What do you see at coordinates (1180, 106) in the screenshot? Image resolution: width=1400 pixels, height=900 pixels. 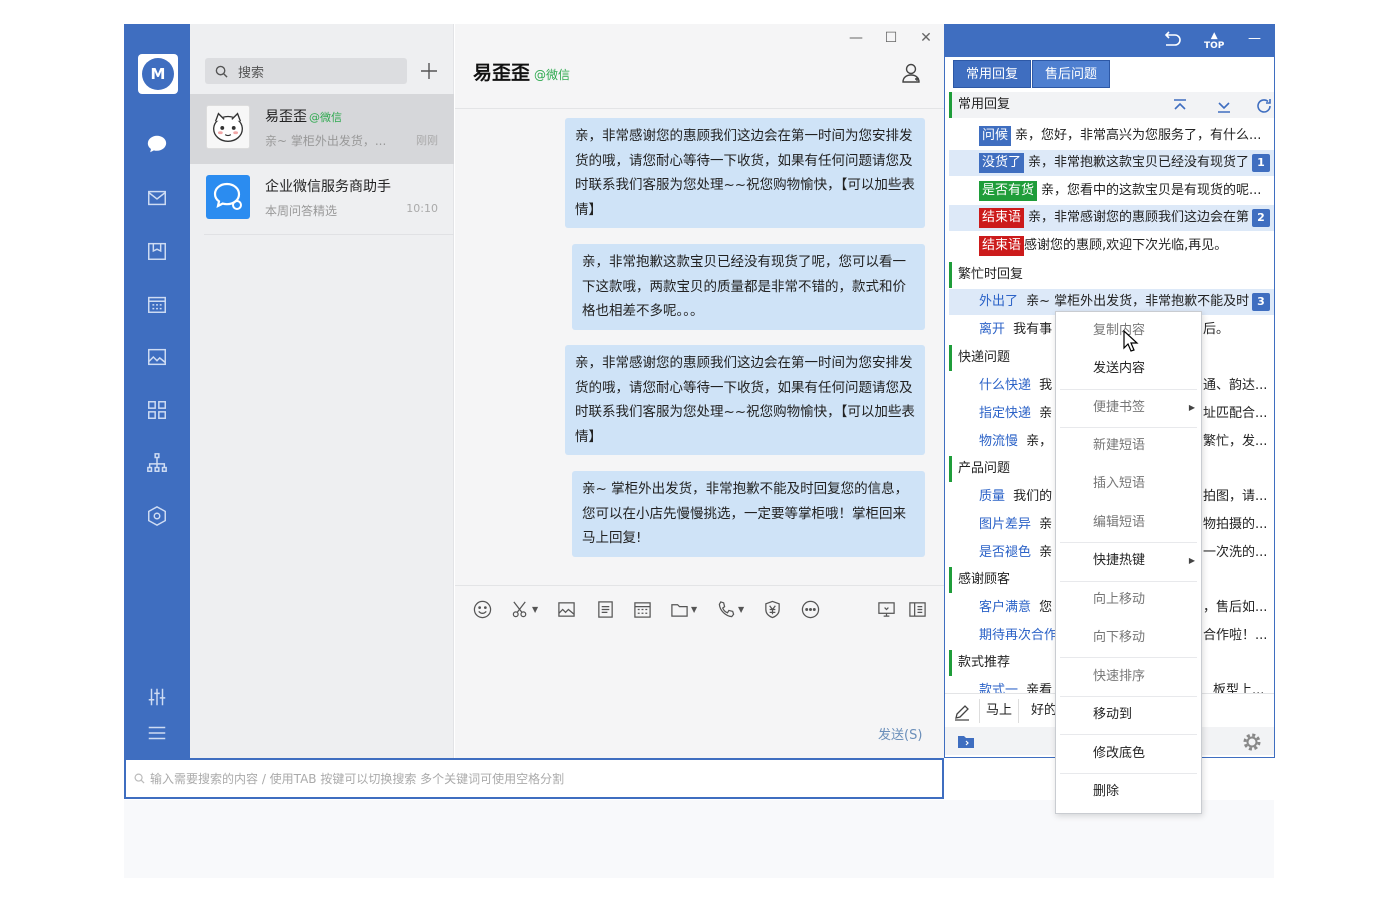 I see `move-top-icon` at bounding box center [1180, 106].